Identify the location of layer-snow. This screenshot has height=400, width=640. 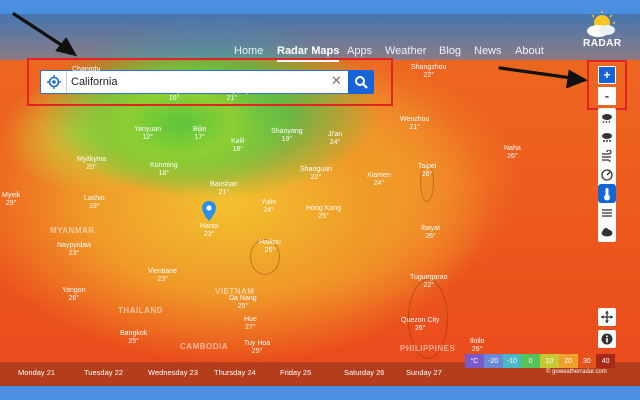
(607, 136).